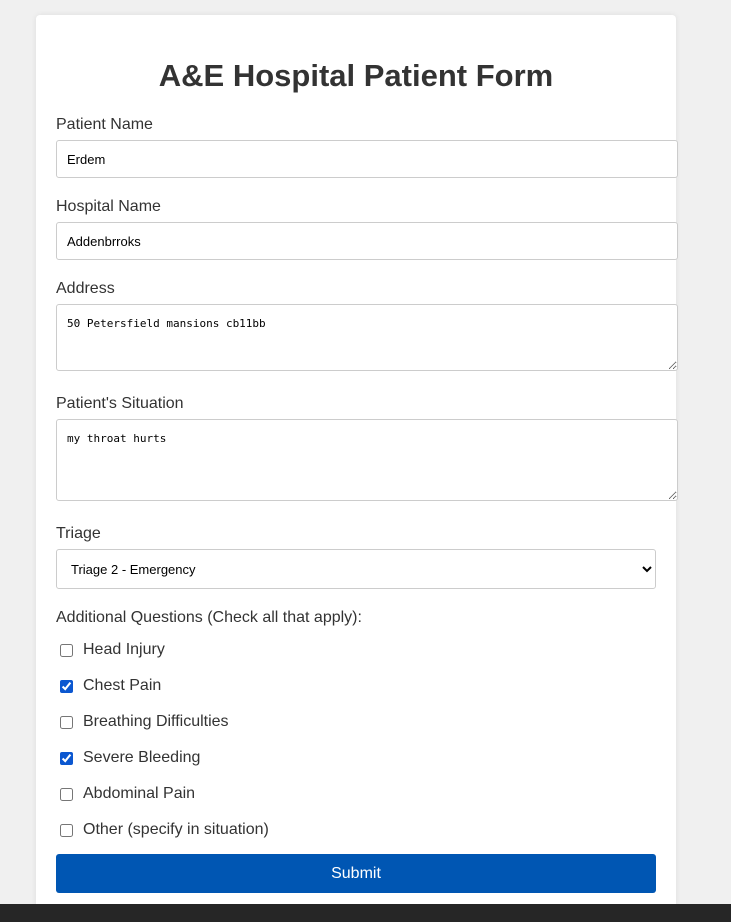 The width and height of the screenshot is (731, 922). I want to click on hospital-name-label: Hospital Name, so click(108, 206).